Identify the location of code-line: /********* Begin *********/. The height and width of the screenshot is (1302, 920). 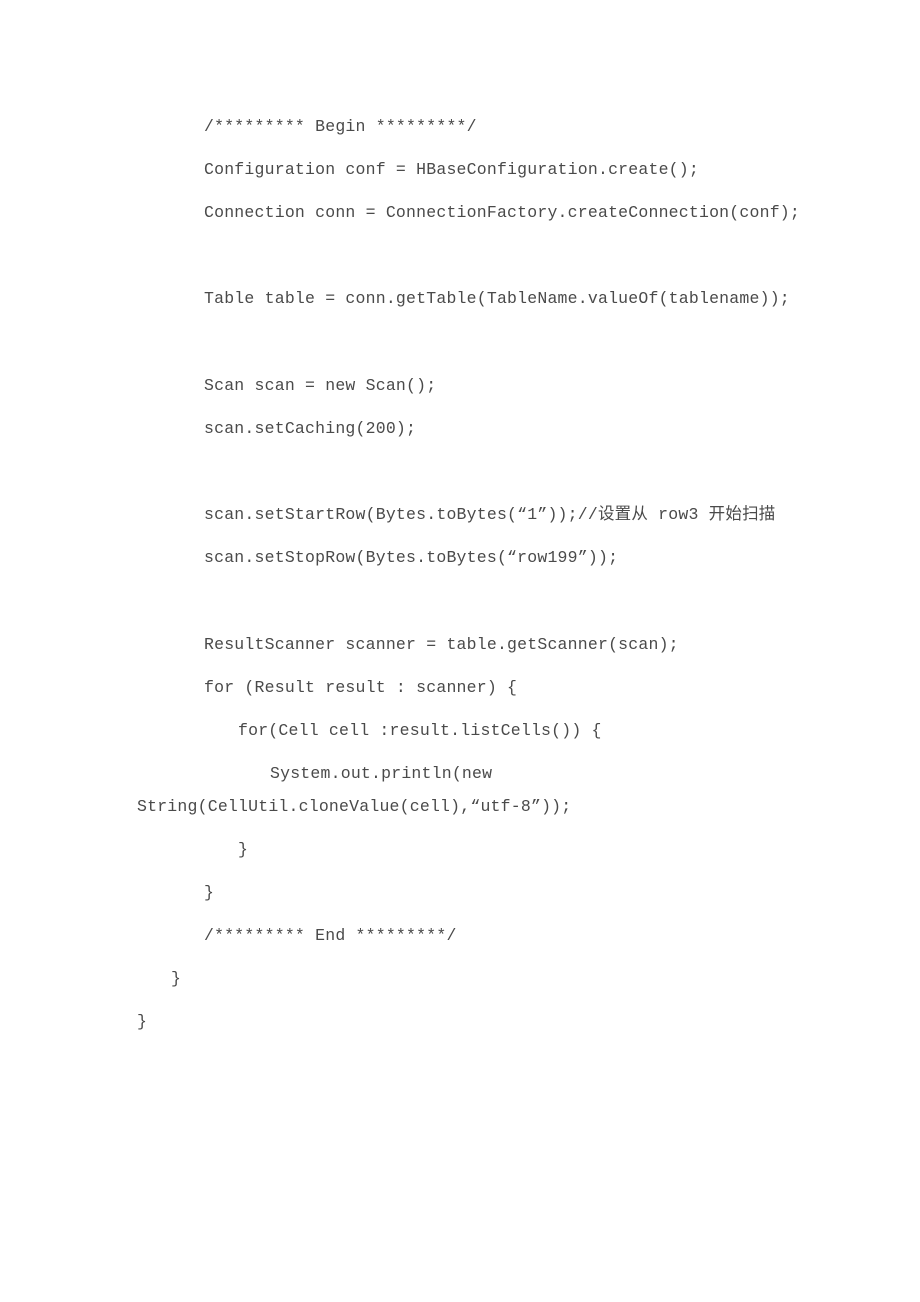
(340, 126).